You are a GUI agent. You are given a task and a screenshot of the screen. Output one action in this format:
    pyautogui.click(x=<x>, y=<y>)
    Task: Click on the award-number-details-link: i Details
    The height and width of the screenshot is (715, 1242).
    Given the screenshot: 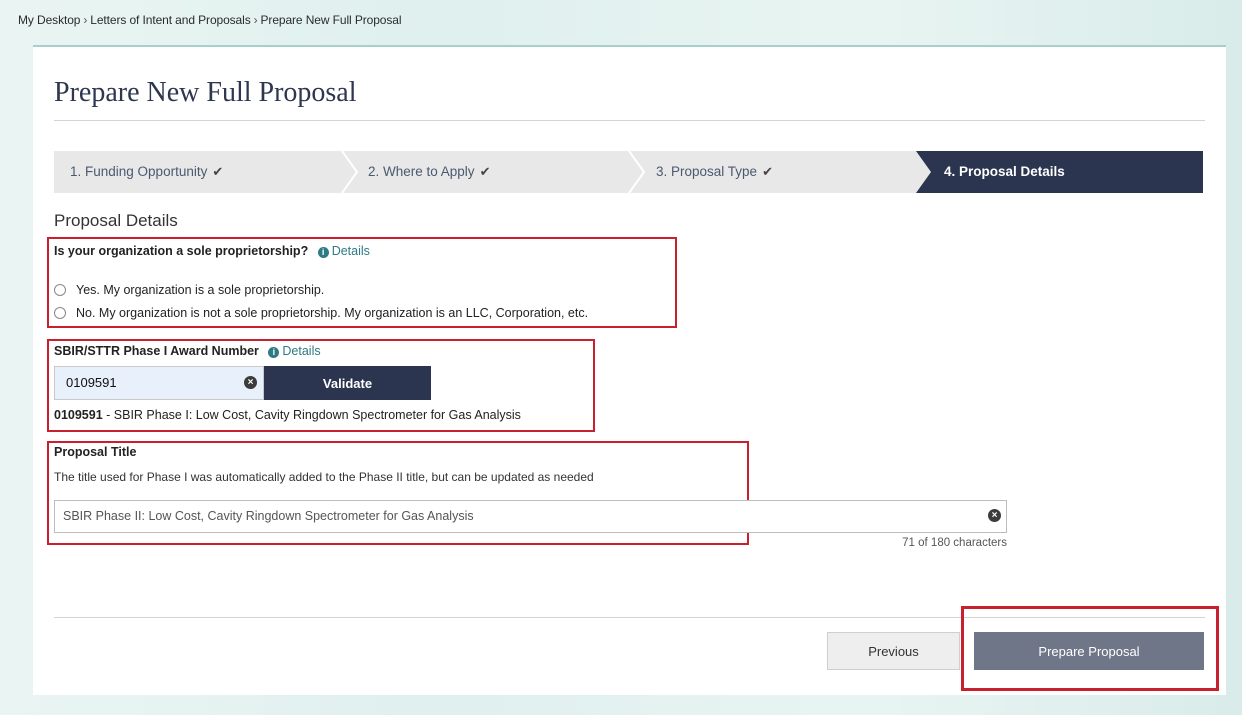 What is the action you would take?
    pyautogui.click(x=294, y=351)
    